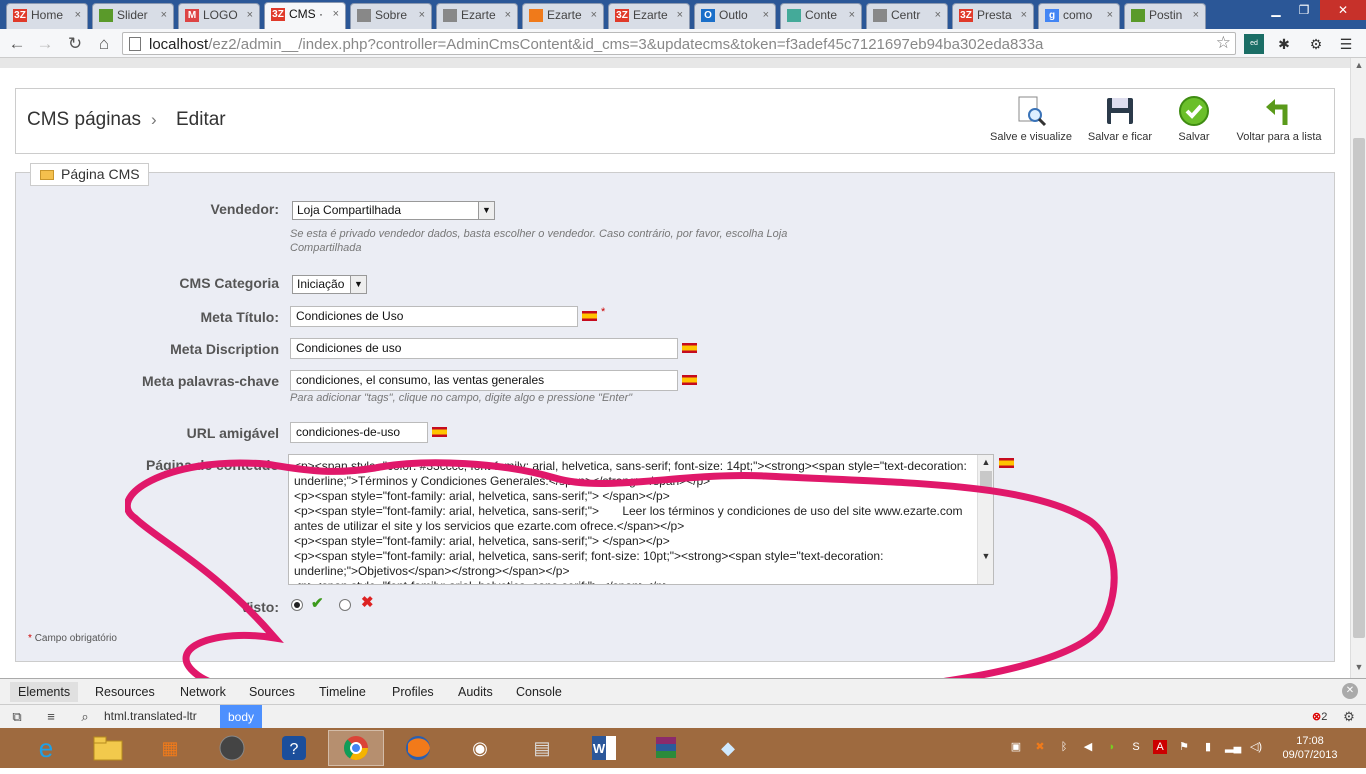 This screenshot has height=774, width=1366. I want to click on search-icon: ⌕, so click(85, 717).